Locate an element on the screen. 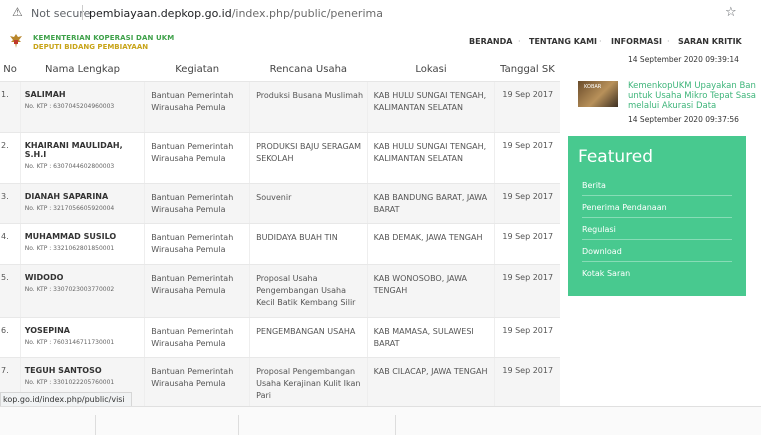  org-name-line1: KEMENTERIAN KOPERASI DAN UKM is located at coordinates (103, 38).